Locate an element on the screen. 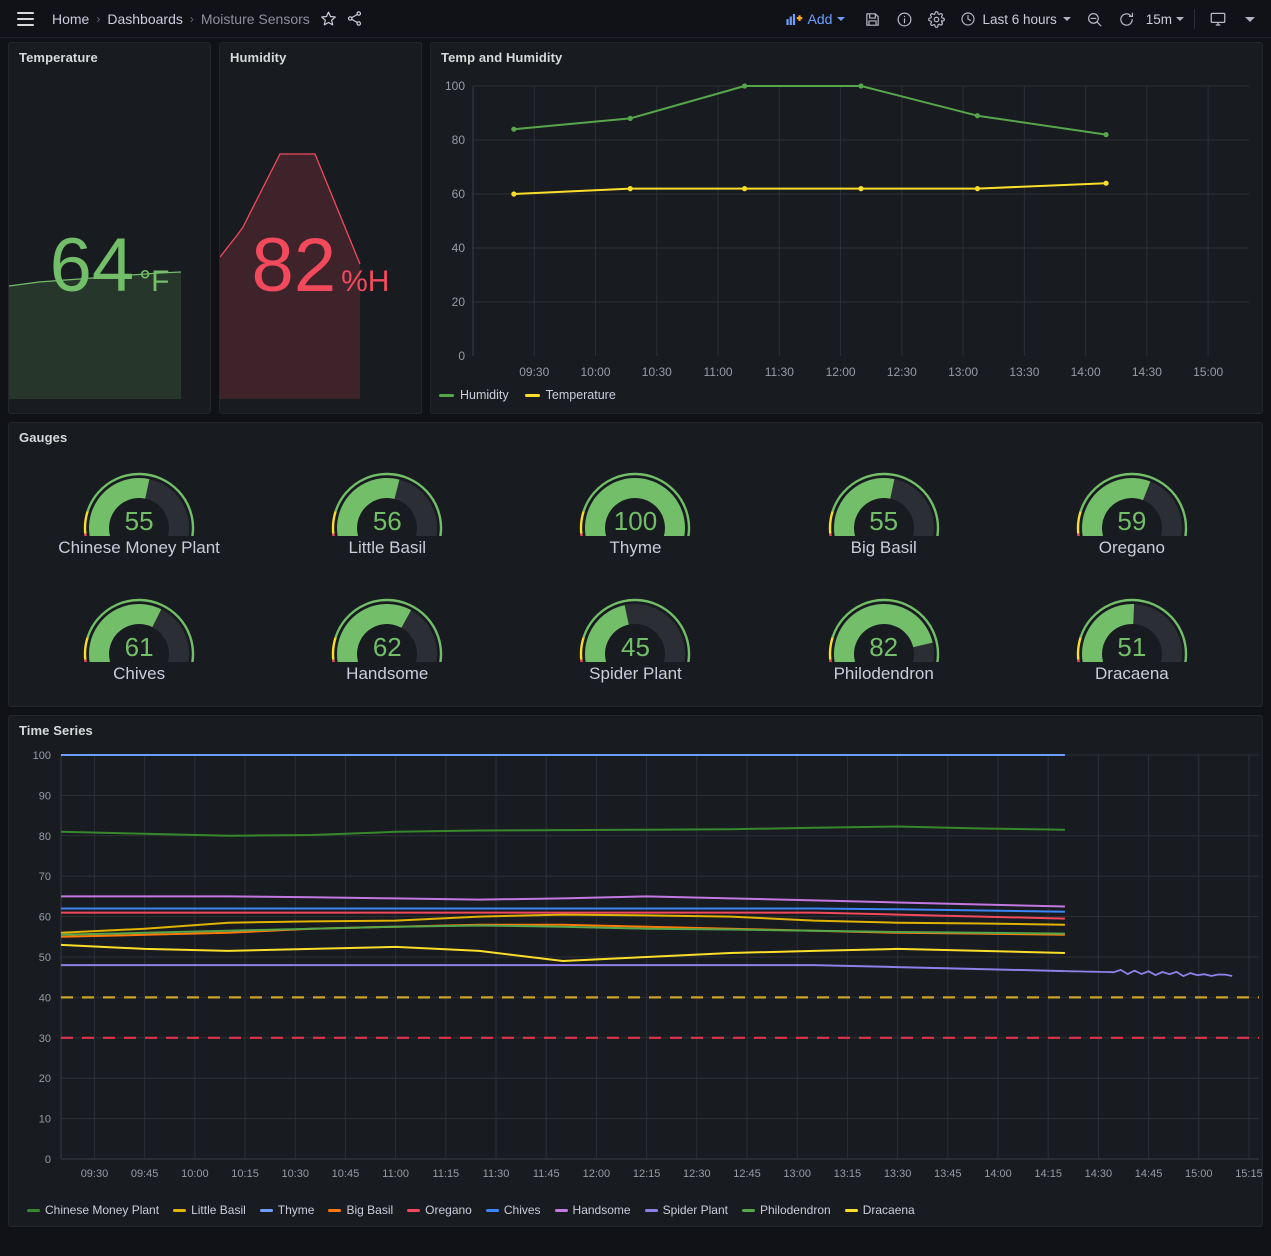  legend-item-little-basil: Little Basil is located at coordinates (209, 1210).